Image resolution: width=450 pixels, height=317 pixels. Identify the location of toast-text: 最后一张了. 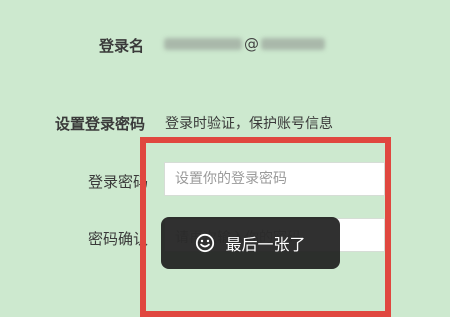
(265, 244).